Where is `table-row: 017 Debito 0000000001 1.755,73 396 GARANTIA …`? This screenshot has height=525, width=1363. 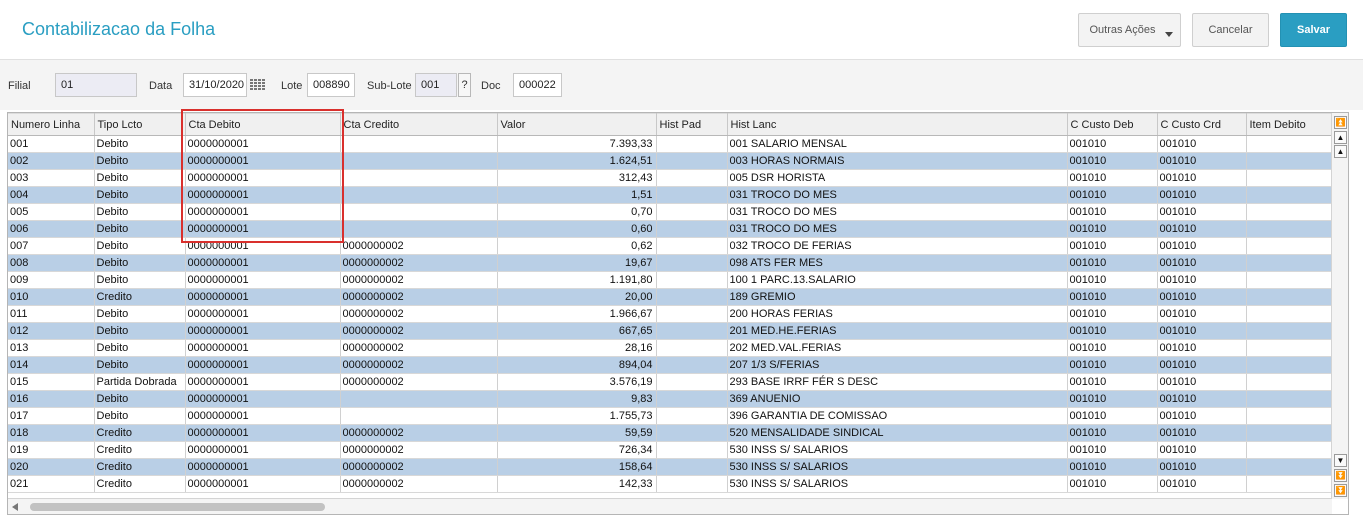
table-row: 017 Debito 0000000001 1.755,73 396 GARANTIA … is located at coordinates (670, 416).